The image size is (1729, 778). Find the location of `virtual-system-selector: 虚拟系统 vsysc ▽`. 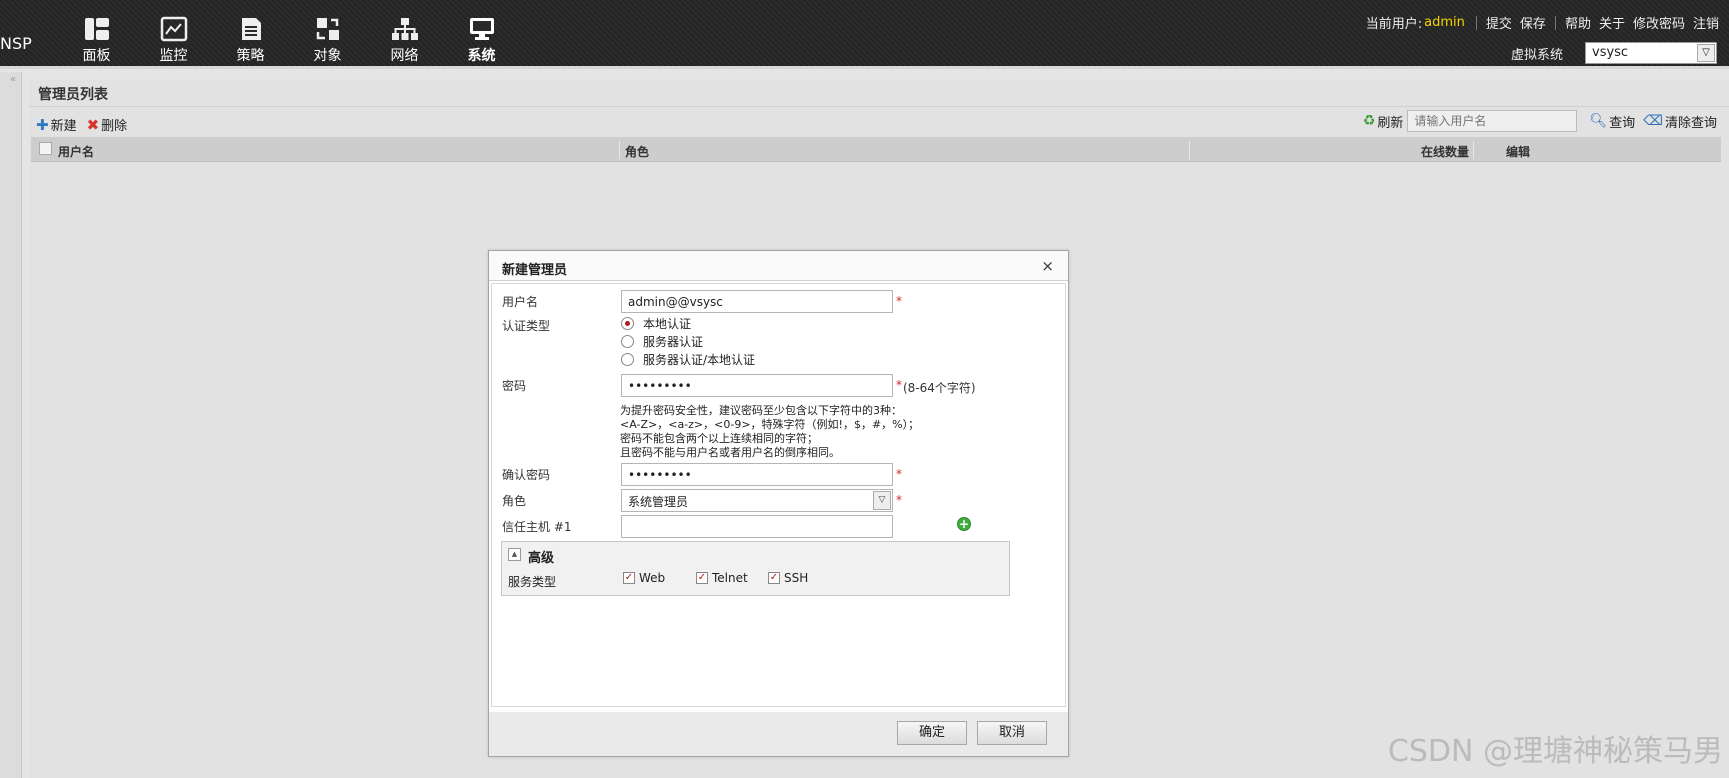

virtual-system-selector: 虚拟系统 vsysc ▽ is located at coordinates (1614, 53).